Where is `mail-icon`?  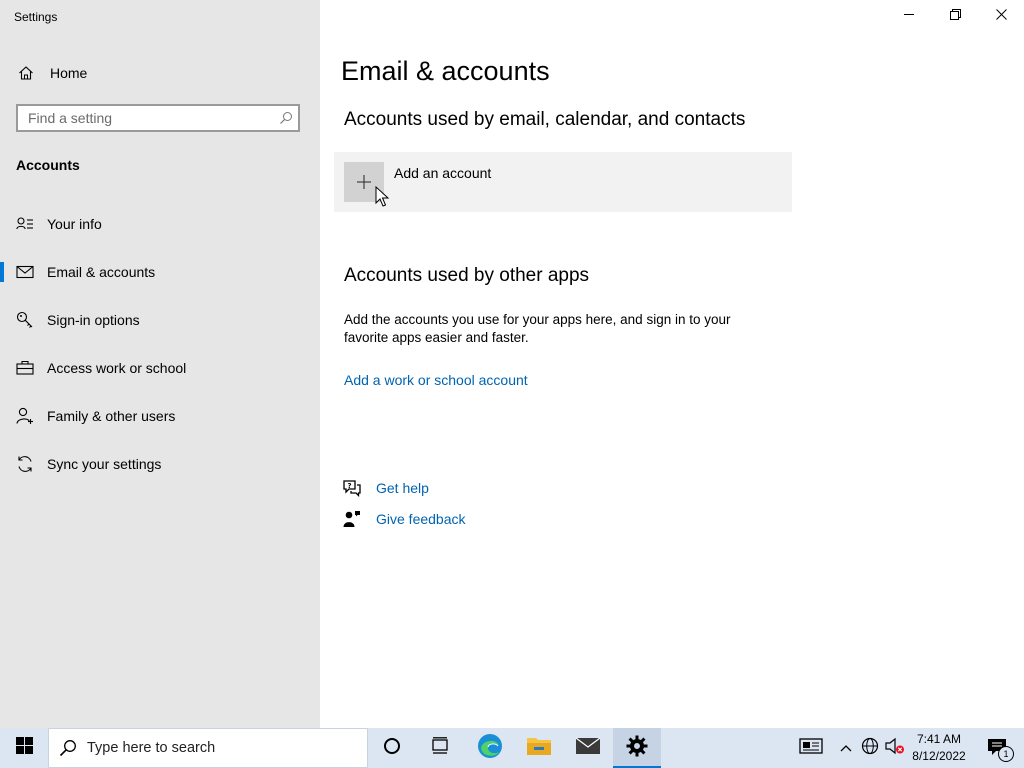
mail-icon is located at coordinates (25, 272).